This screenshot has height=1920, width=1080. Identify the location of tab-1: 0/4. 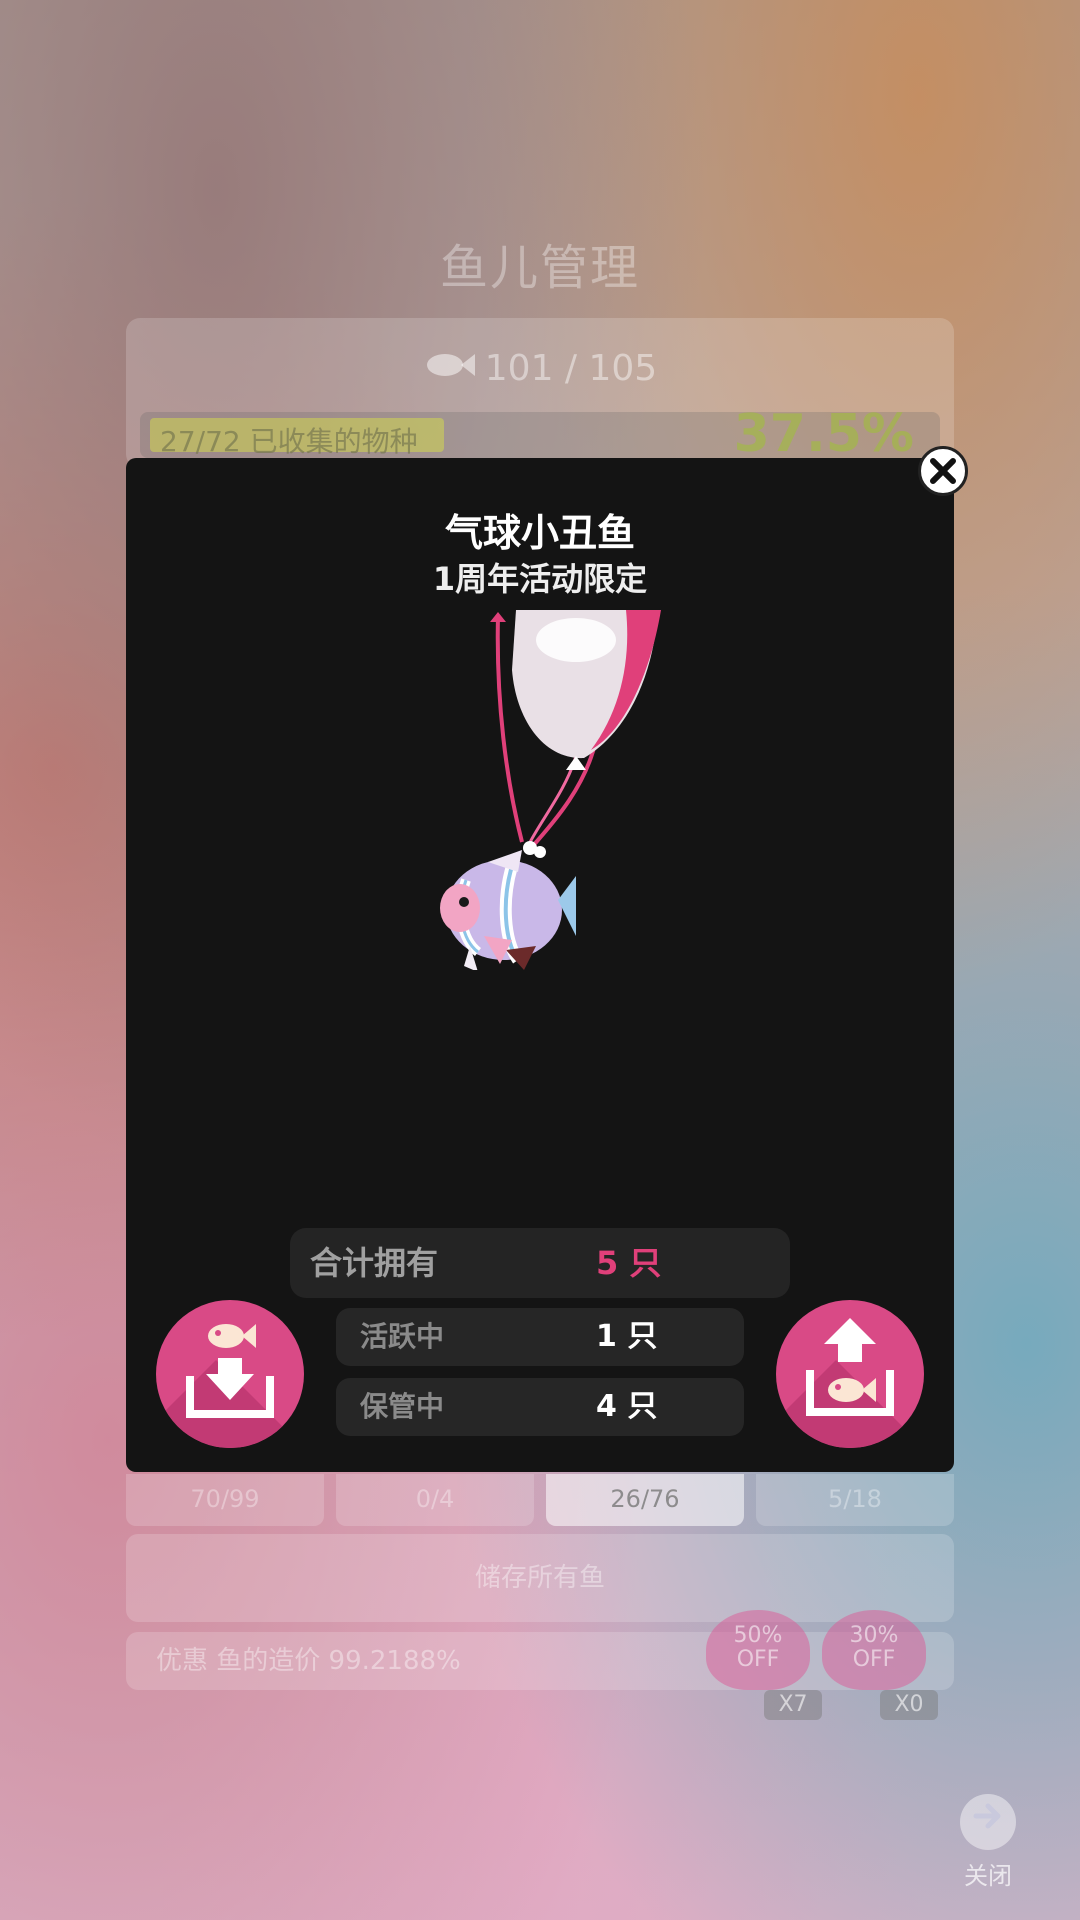
(435, 1500).